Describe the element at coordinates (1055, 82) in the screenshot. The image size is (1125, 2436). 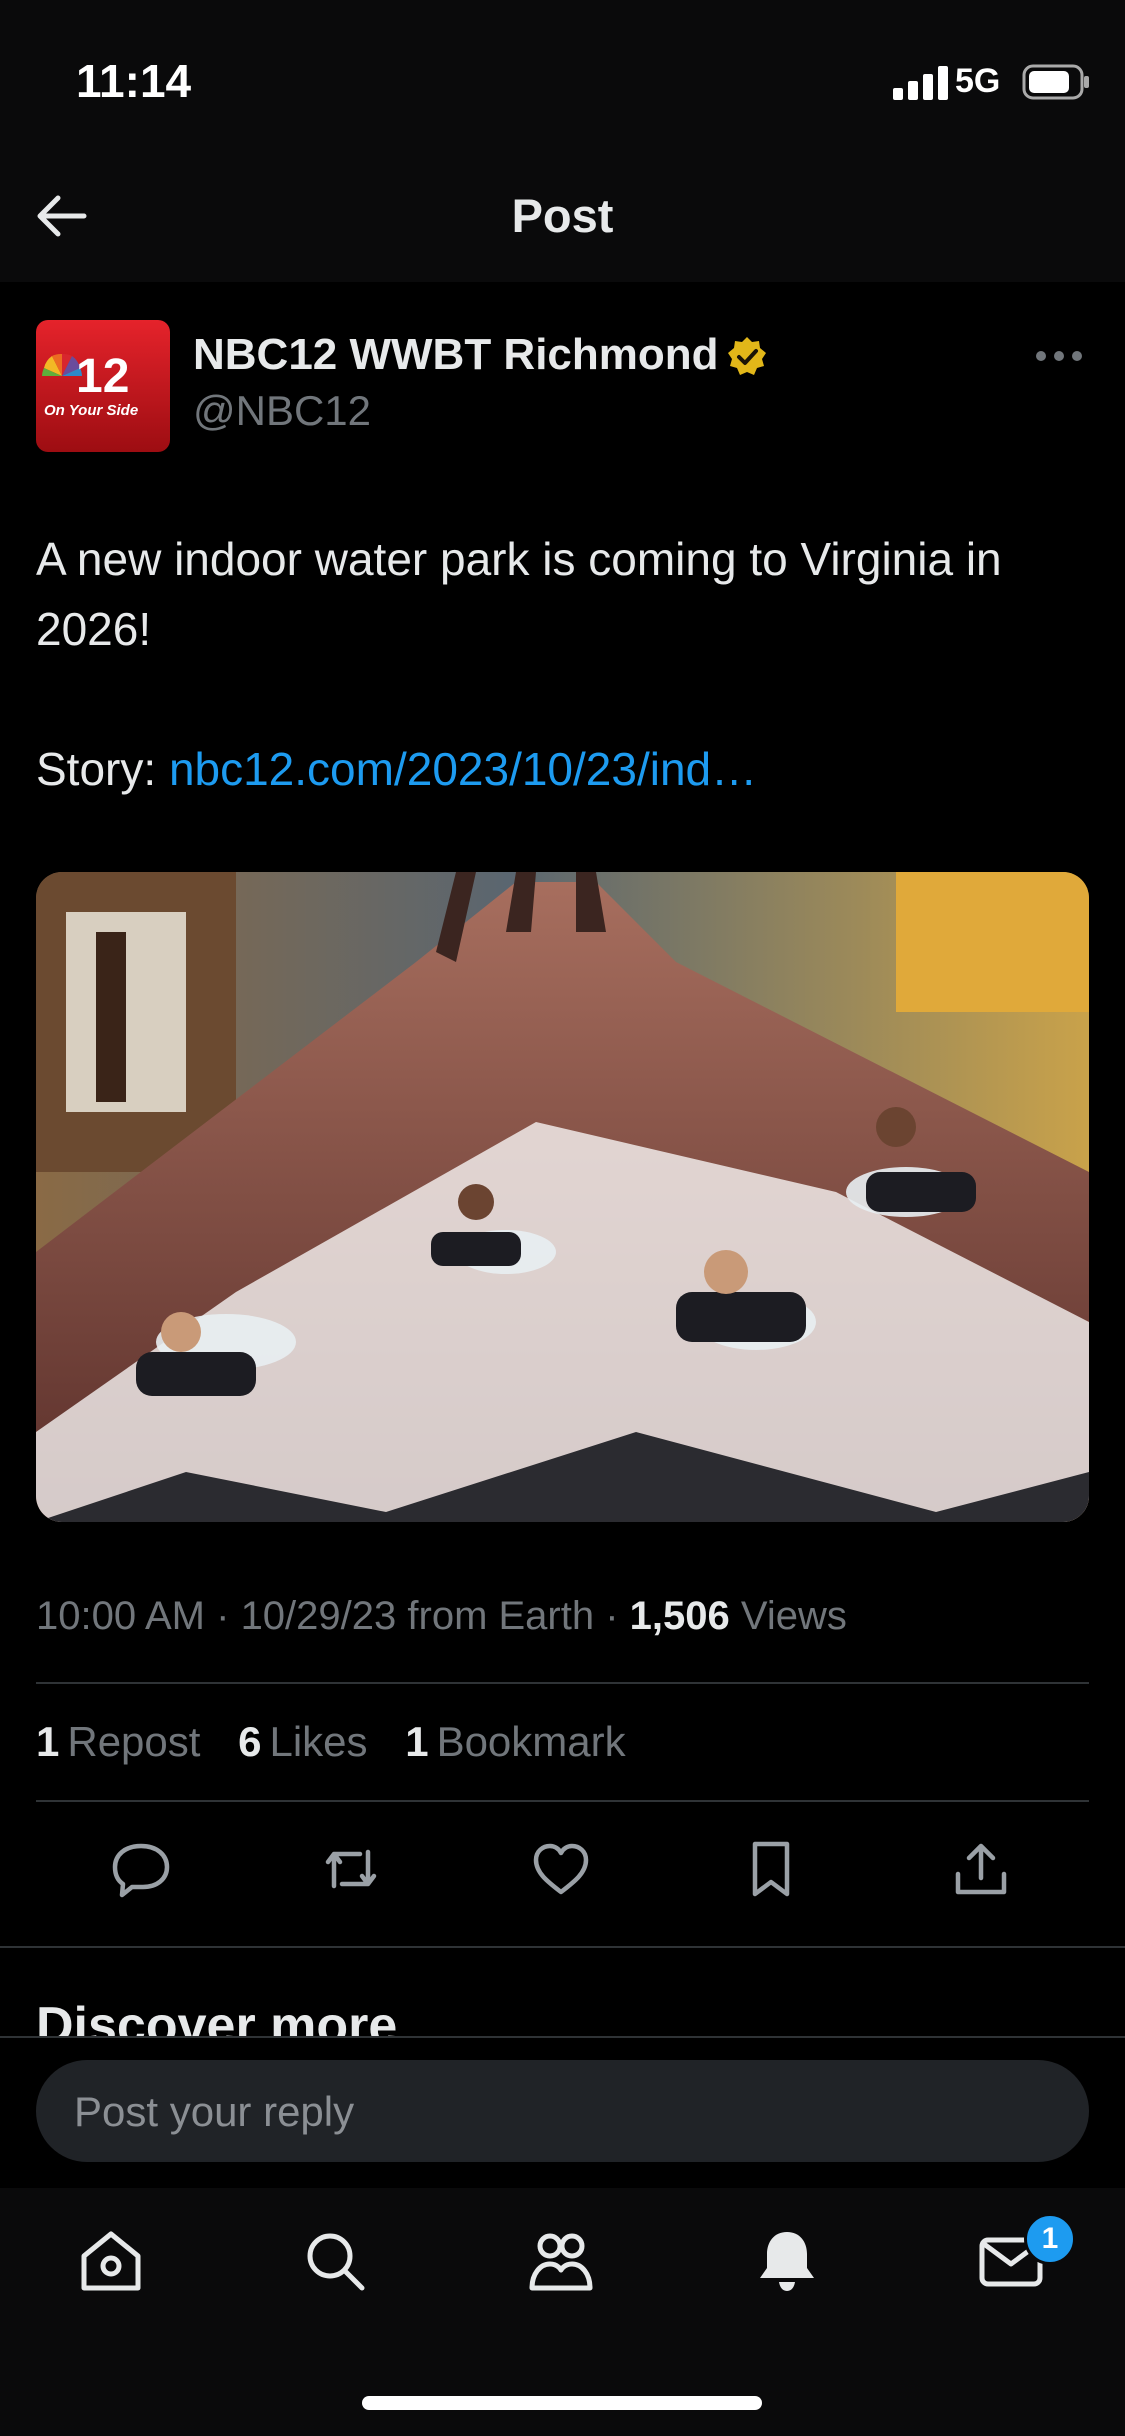
I see `battery-icon` at that location.